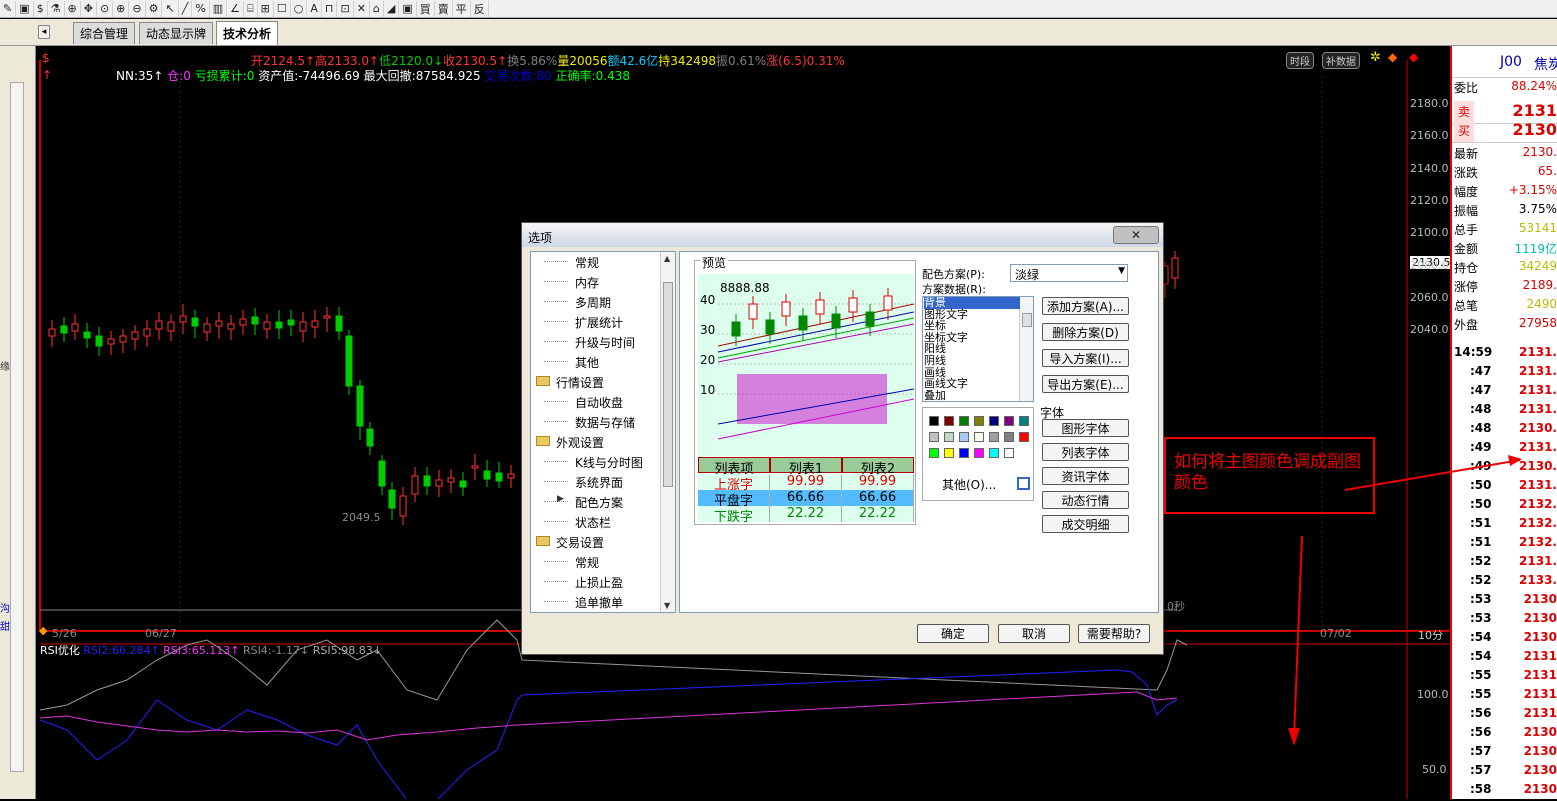 This screenshot has width=1557, height=801. I want to click on tree-node-K线与分时图: K线与分时图, so click(609, 462).